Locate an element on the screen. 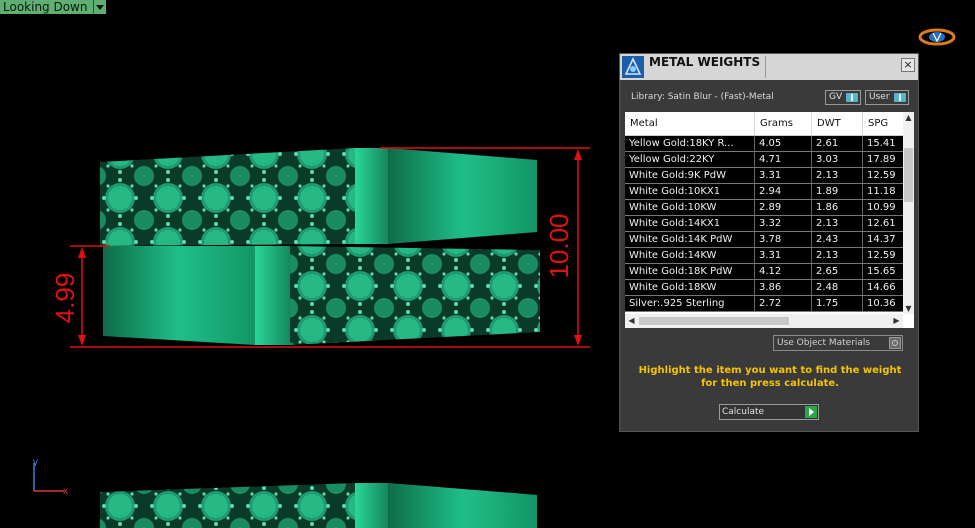 The image size is (975, 528). cell-grams: 2.89 is located at coordinates (783, 207).